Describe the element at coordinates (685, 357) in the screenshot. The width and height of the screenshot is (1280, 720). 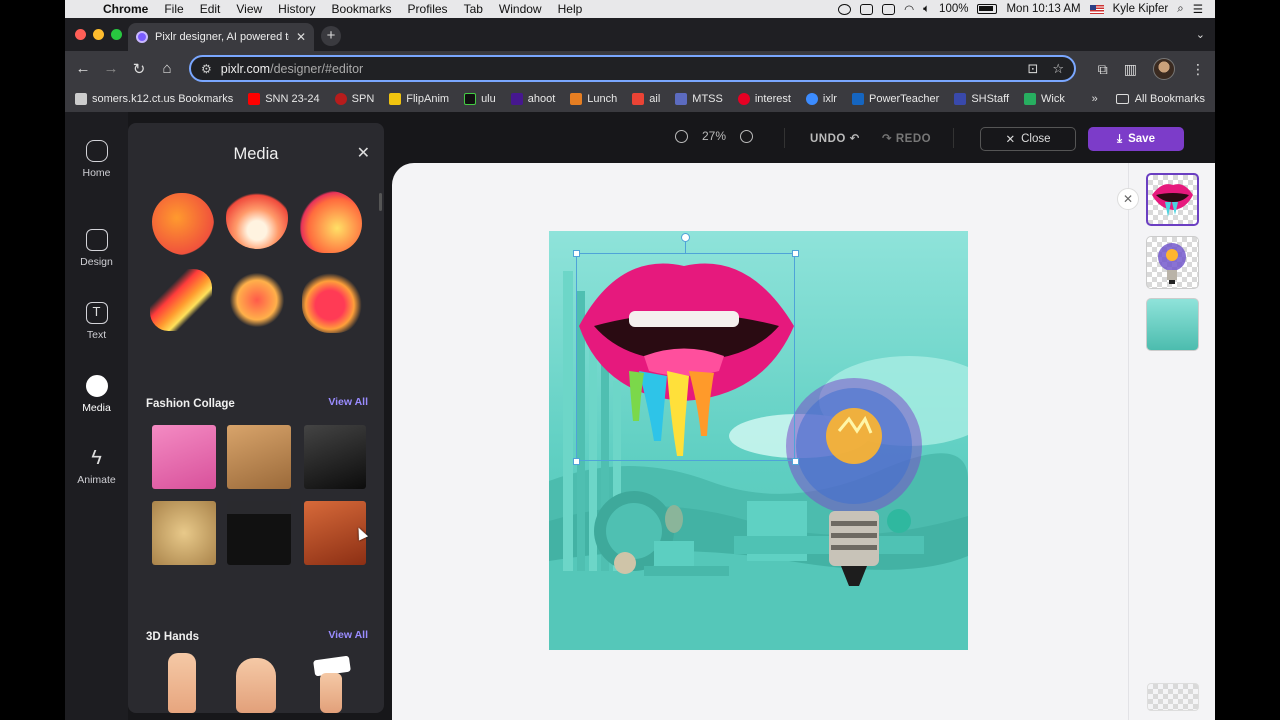
I see `selection-box` at that location.